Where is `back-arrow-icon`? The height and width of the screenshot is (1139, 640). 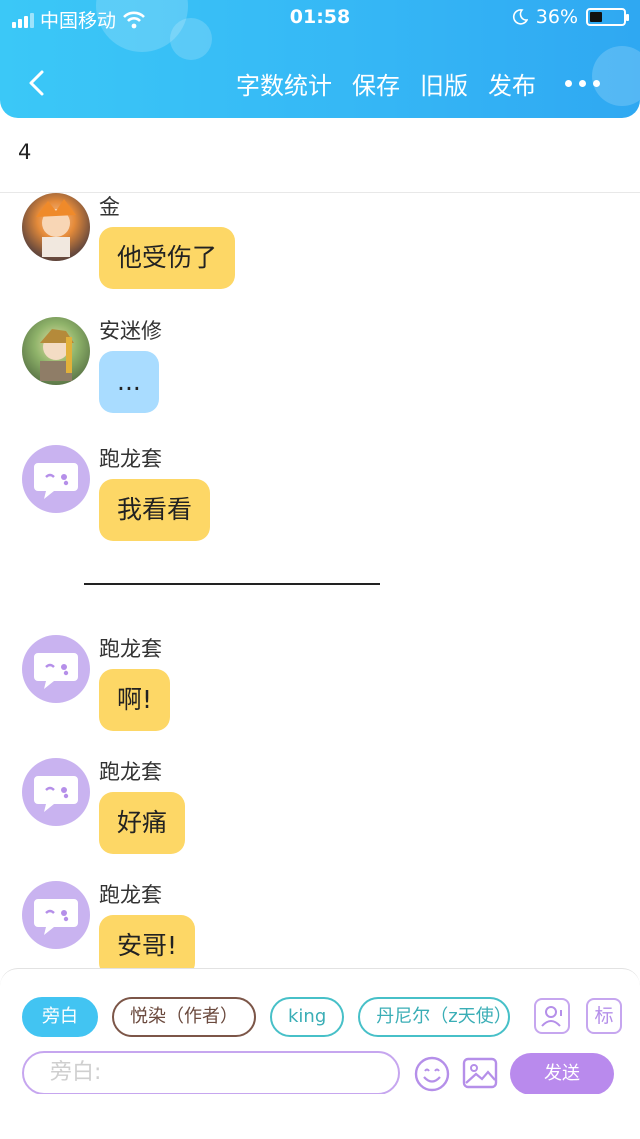
back-arrow-icon is located at coordinates (39, 83).